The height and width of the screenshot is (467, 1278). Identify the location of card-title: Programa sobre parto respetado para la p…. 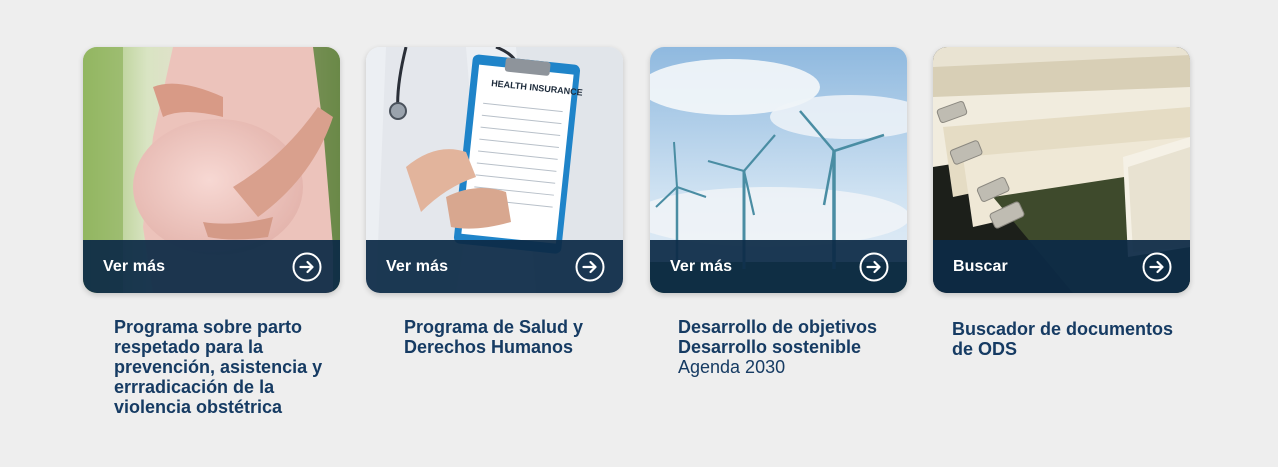
(218, 367).